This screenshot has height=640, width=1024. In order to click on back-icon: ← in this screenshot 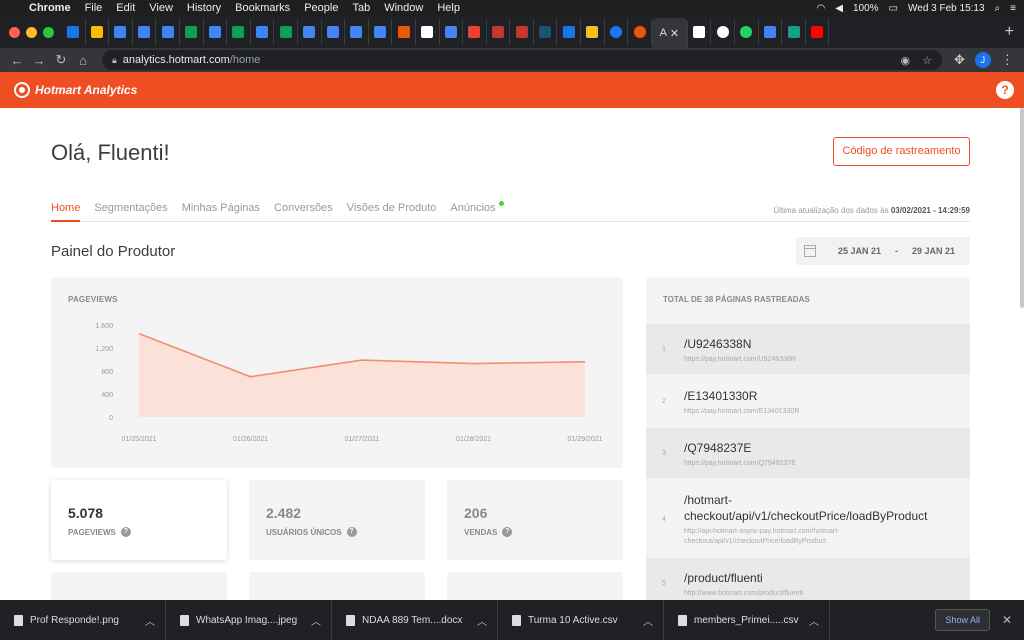, I will do `click(17, 60)`.